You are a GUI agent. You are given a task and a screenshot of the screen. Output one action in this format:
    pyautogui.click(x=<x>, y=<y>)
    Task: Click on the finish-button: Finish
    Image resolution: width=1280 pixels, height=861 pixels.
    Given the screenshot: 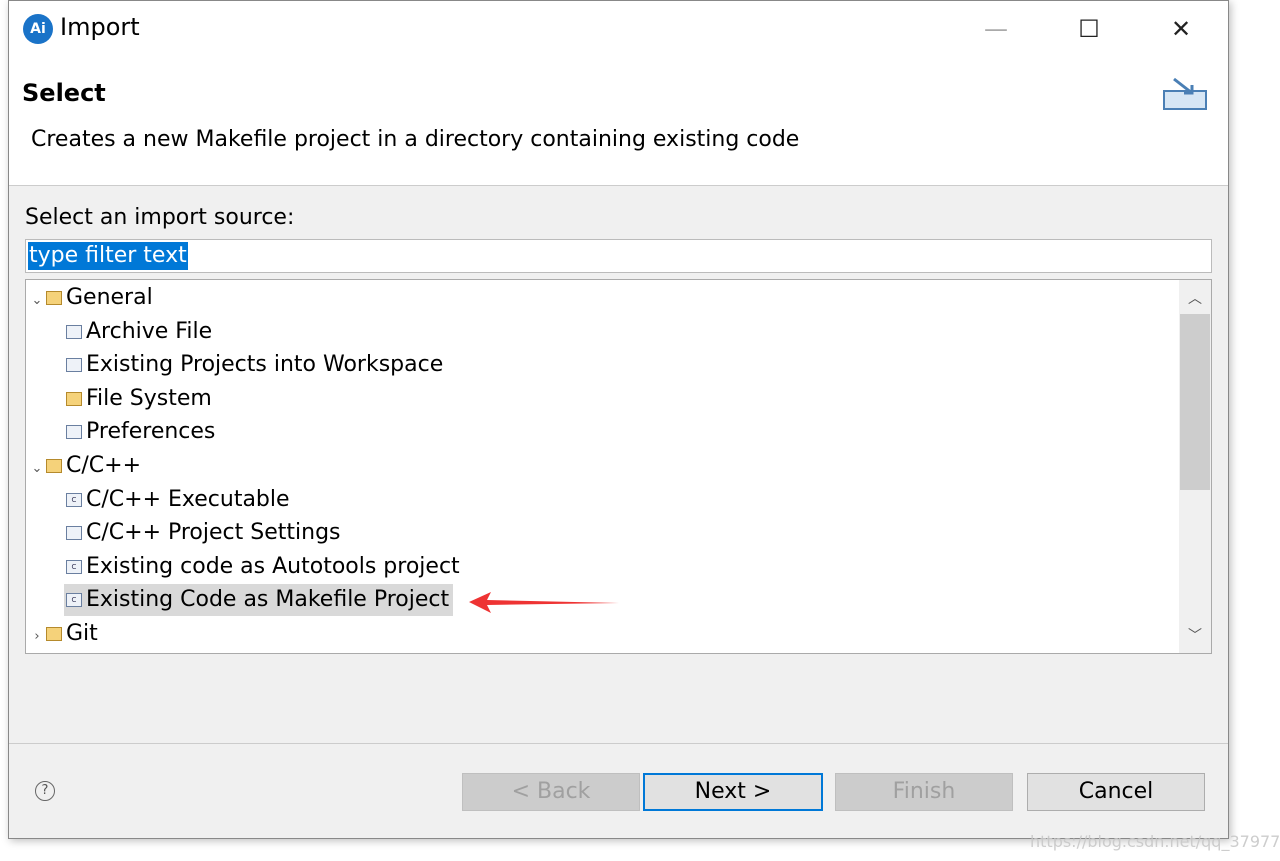 What is the action you would take?
    pyautogui.click(x=924, y=792)
    